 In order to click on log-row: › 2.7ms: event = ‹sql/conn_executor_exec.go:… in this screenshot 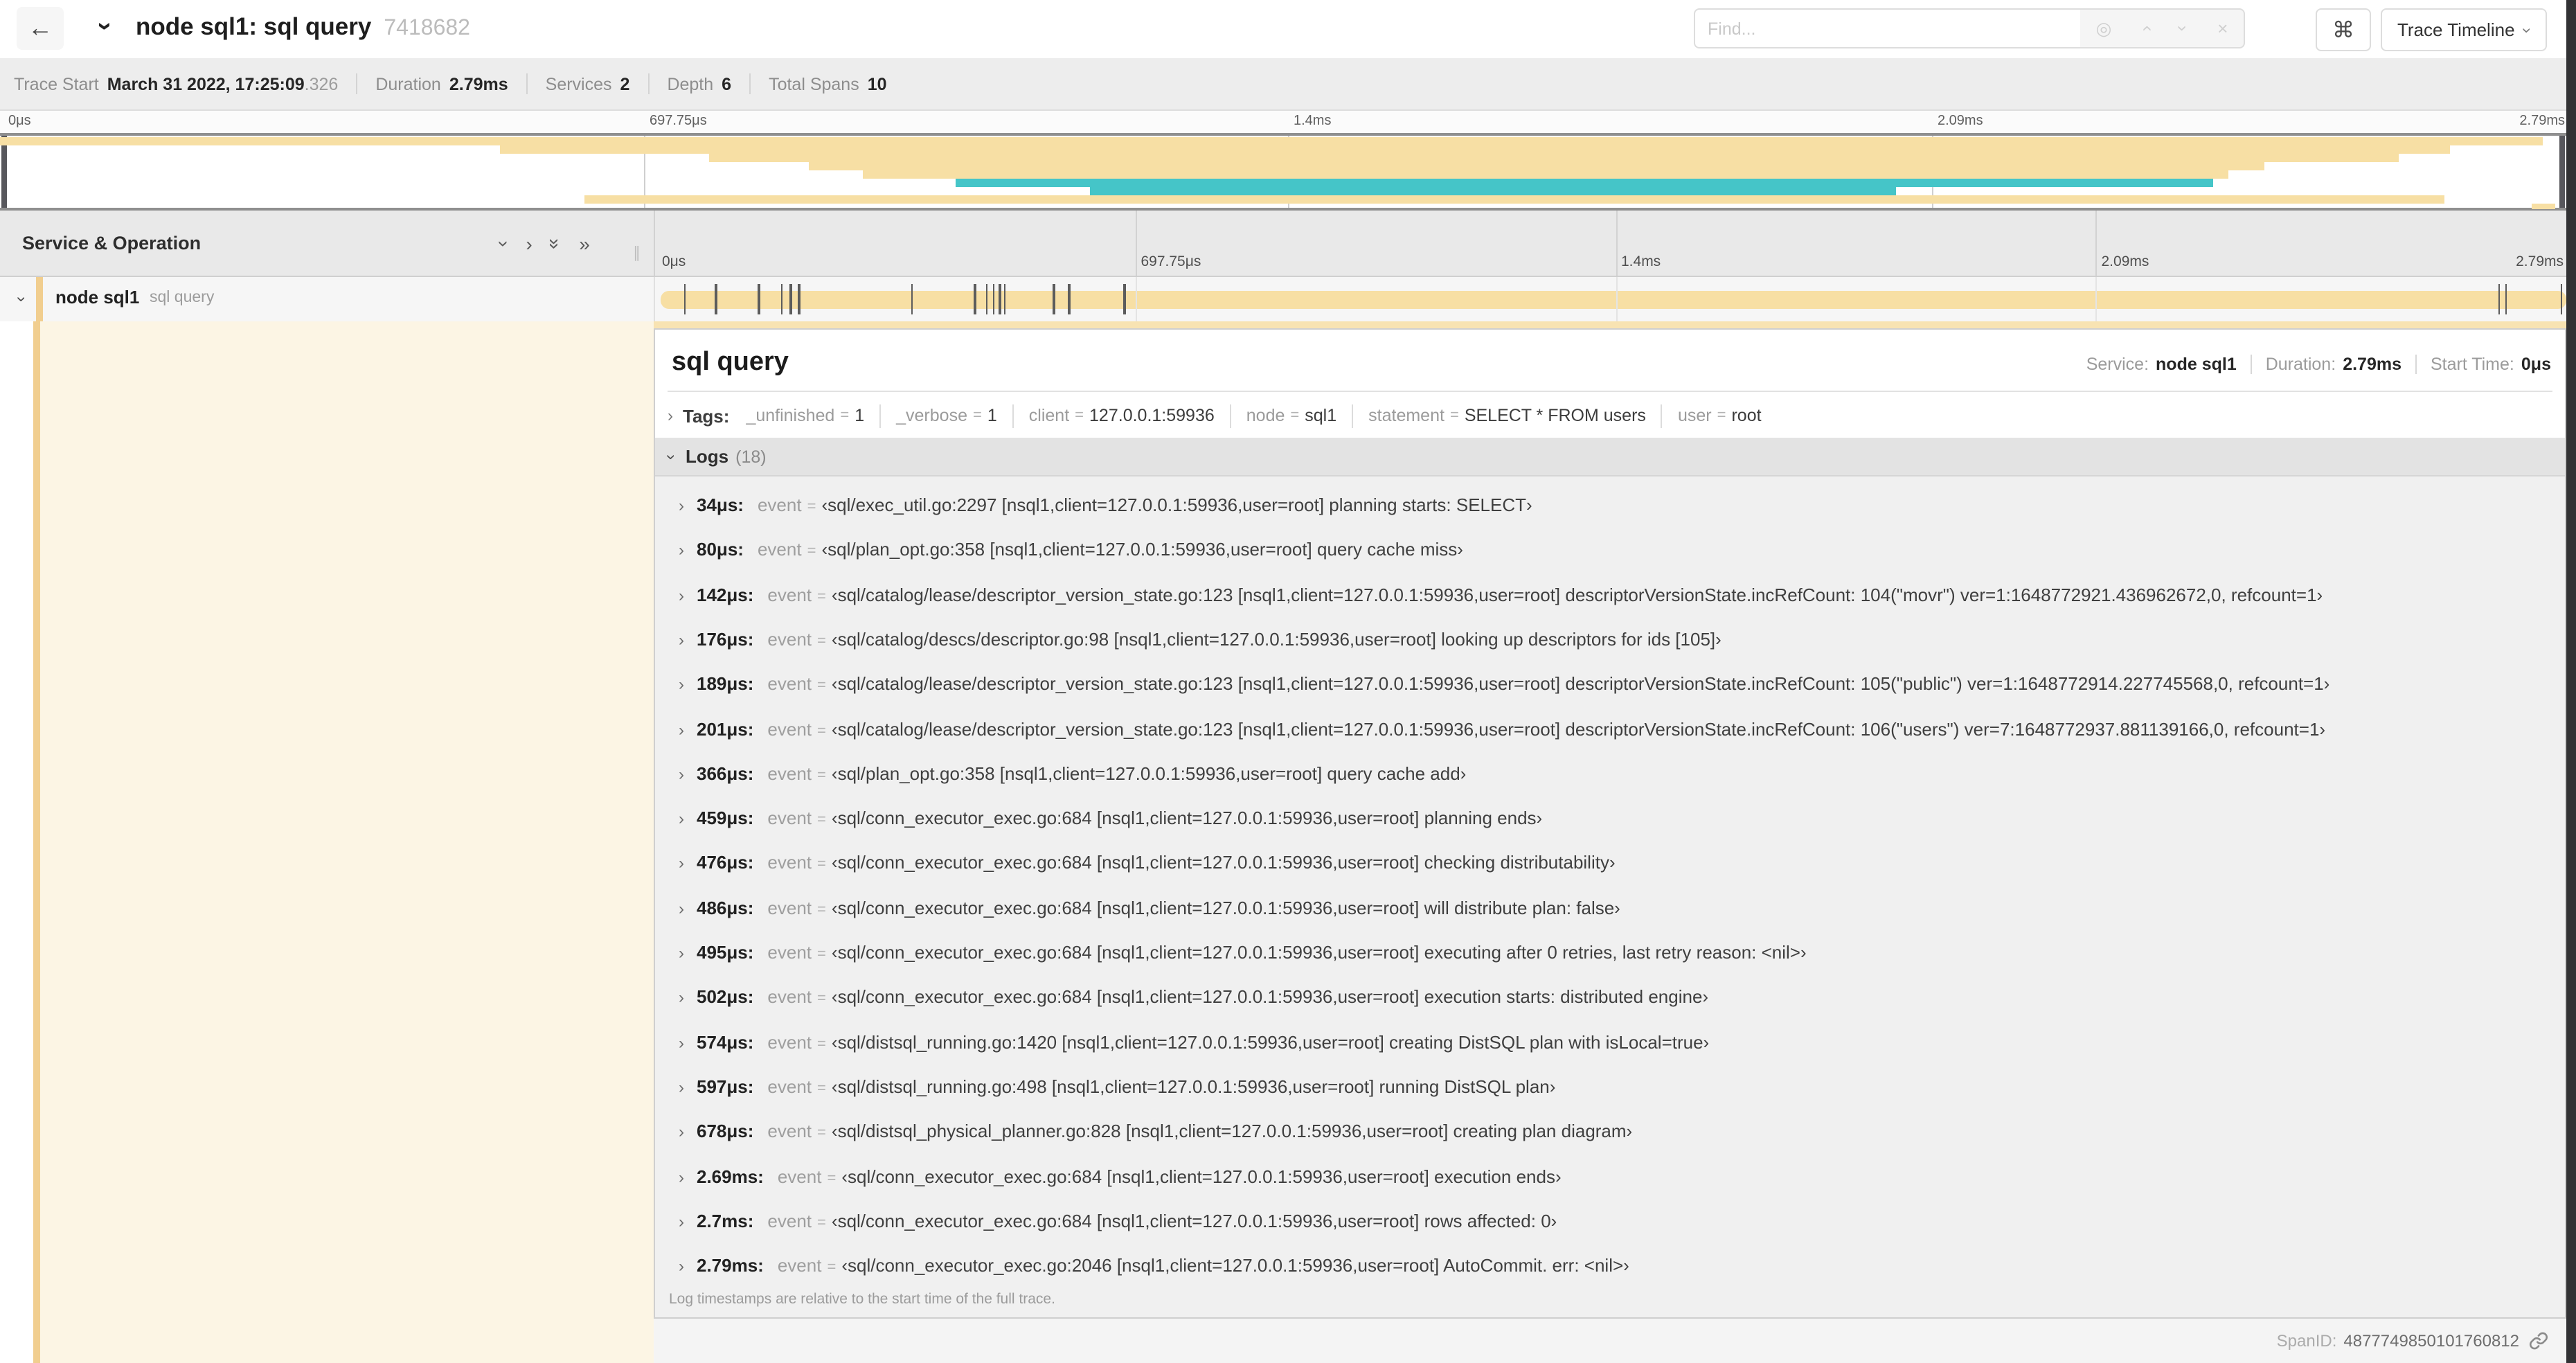, I will do `click(1610, 1222)`.